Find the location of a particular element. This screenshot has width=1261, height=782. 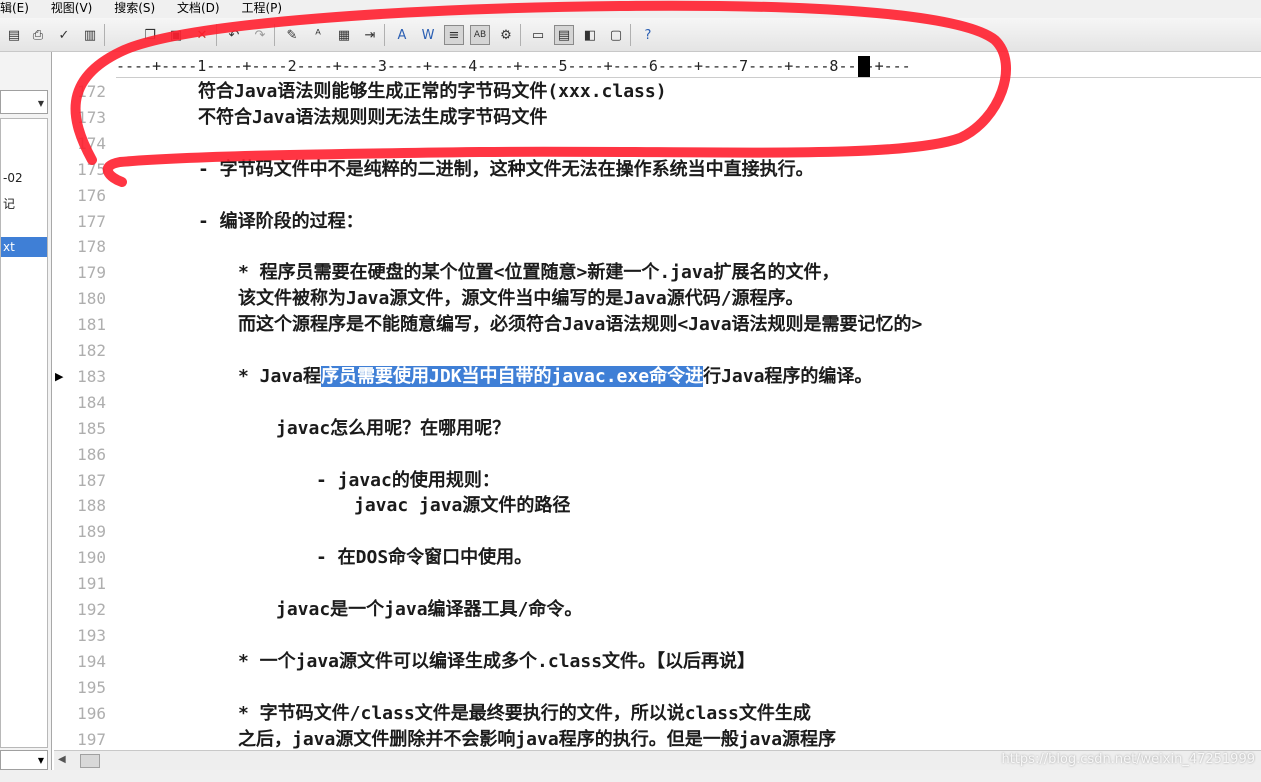

font-icon: A is located at coordinates (402, 35).